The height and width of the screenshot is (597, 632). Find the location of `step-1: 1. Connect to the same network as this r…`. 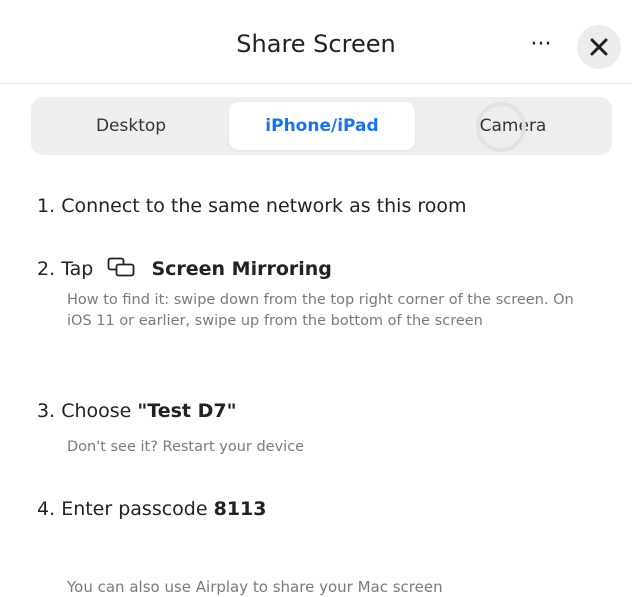

step-1: 1. Connect to the same network as this r… is located at coordinates (252, 206).